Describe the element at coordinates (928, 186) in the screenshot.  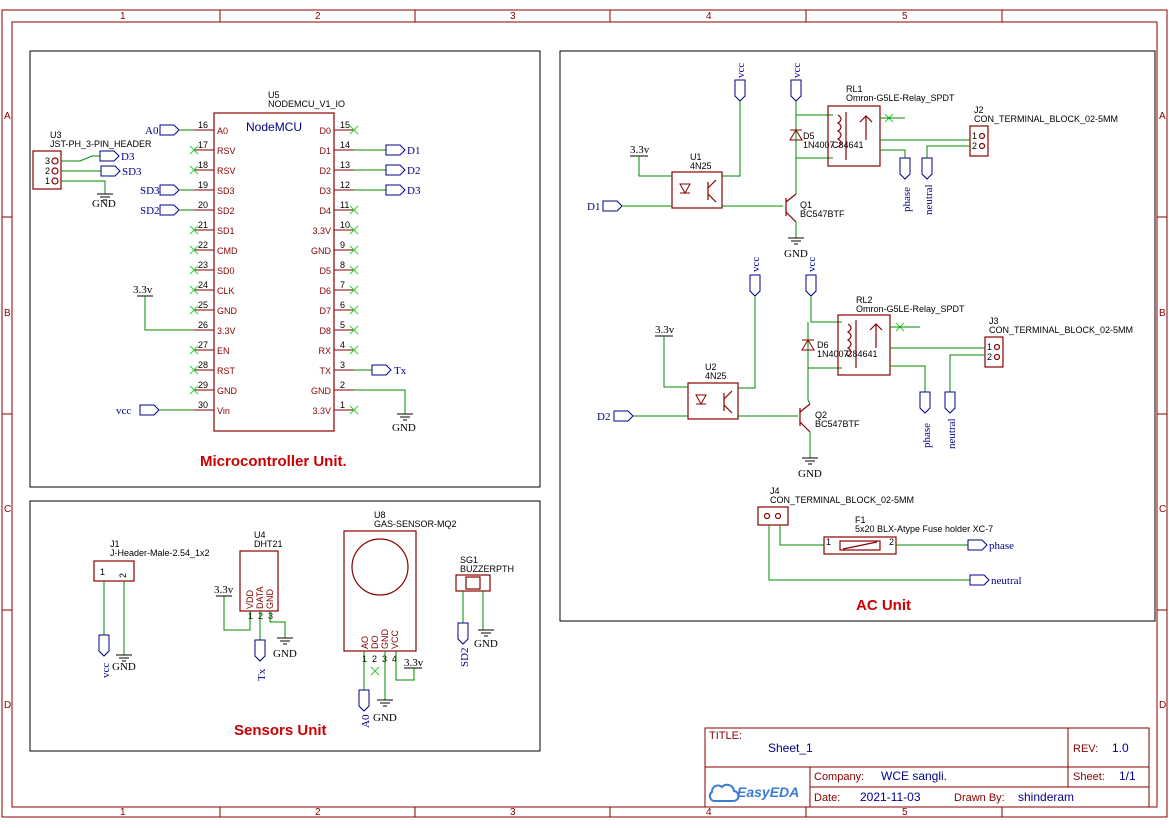
I see `port-neutral-1: neutral` at that location.